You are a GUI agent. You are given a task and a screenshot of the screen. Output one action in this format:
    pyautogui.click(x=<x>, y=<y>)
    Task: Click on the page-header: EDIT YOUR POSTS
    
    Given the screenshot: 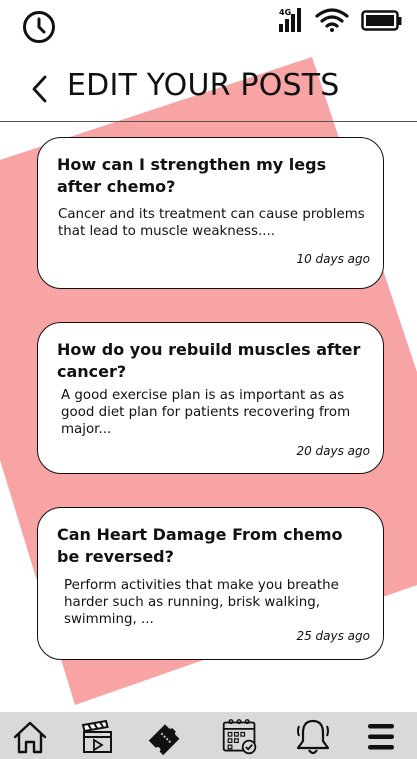 What is the action you would take?
    pyautogui.click(x=208, y=91)
    